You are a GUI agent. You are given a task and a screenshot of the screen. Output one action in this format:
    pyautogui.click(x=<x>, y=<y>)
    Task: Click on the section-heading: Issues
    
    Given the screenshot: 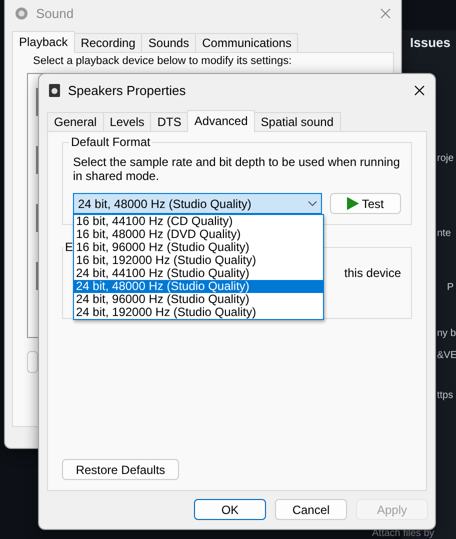 What is the action you would take?
    pyautogui.click(x=430, y=42)
    